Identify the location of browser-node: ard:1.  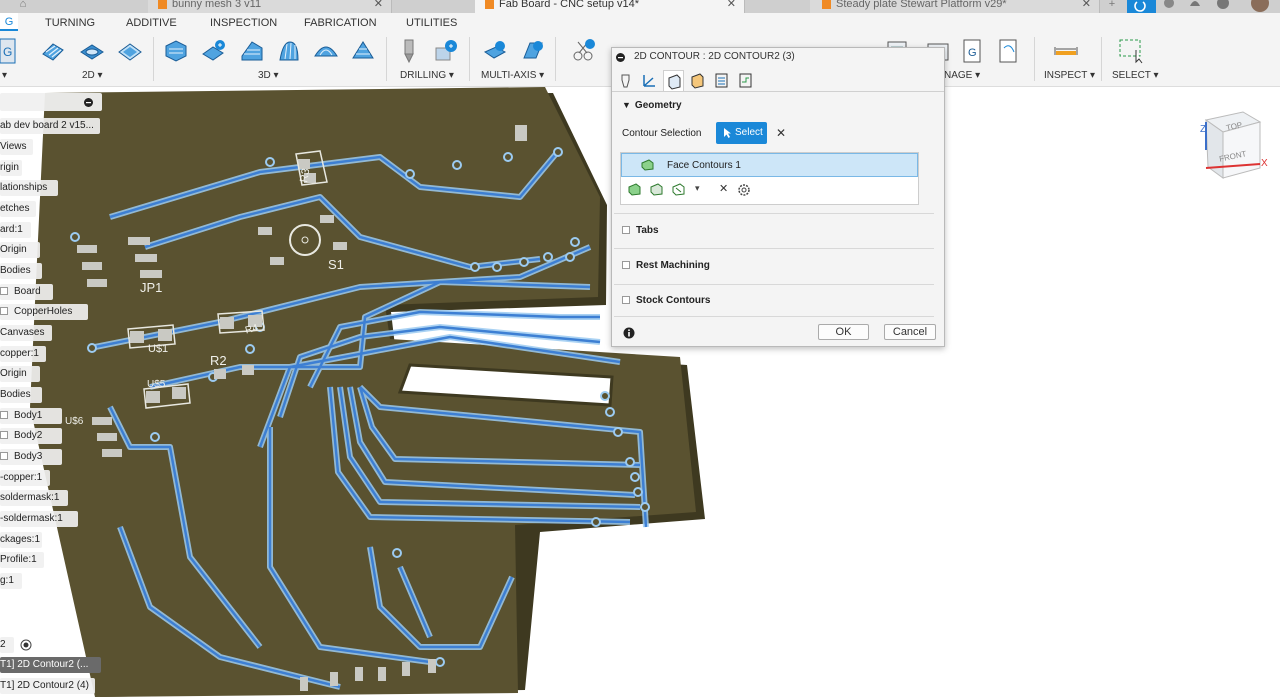
(15, 230).